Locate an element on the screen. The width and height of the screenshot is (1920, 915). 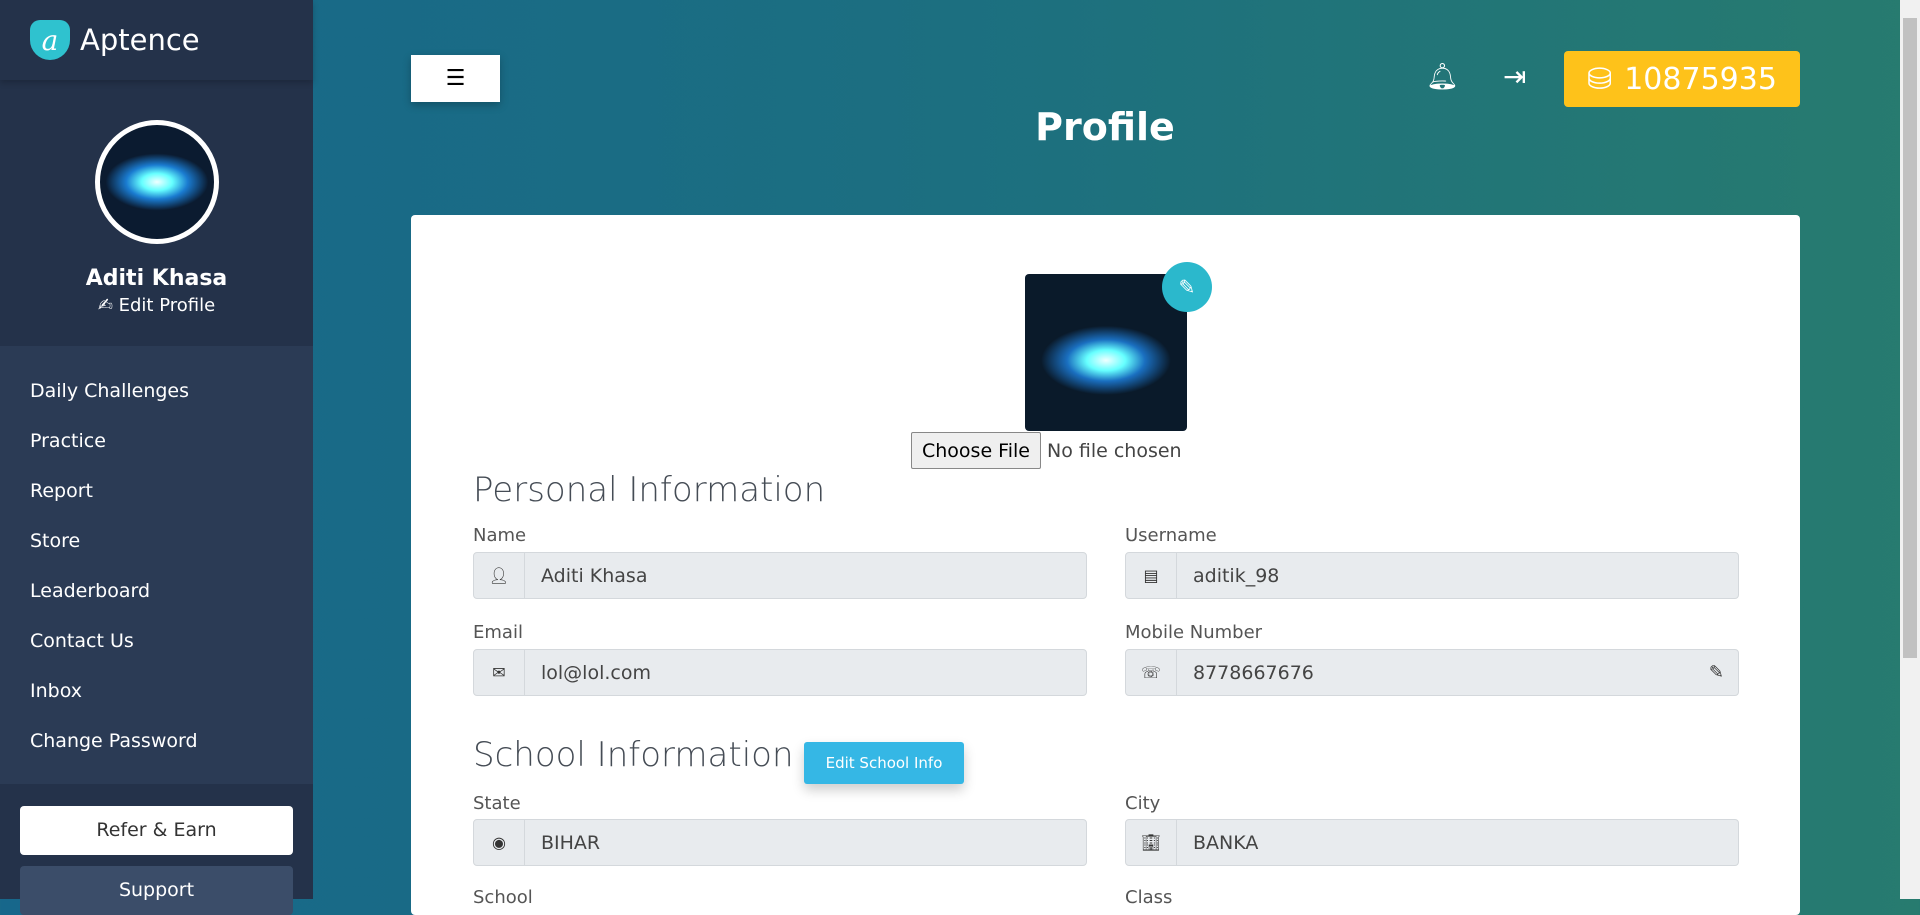
sidebar-item-contact-us: Contact Us is located at coordinates (156, 641).